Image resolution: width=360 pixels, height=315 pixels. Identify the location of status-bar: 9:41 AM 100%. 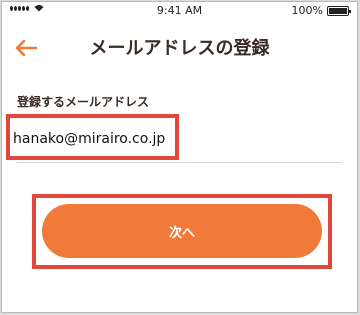
(179, 11).